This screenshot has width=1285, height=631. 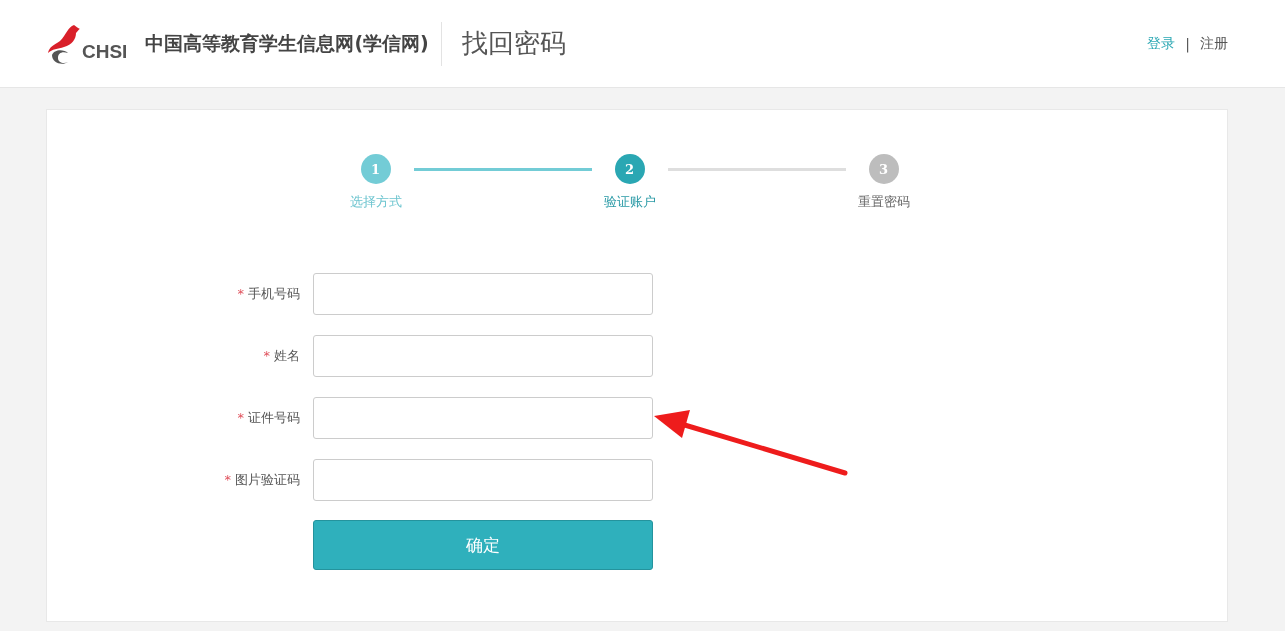 I want to click on step-number: 2, so click(x=629, y=169).